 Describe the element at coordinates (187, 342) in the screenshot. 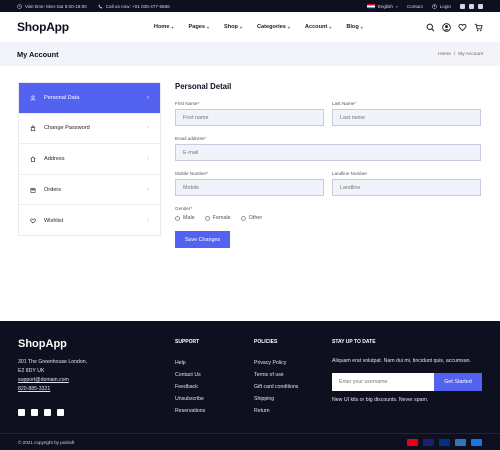

I see `footer-support-heading: SUPPORT` at that location.